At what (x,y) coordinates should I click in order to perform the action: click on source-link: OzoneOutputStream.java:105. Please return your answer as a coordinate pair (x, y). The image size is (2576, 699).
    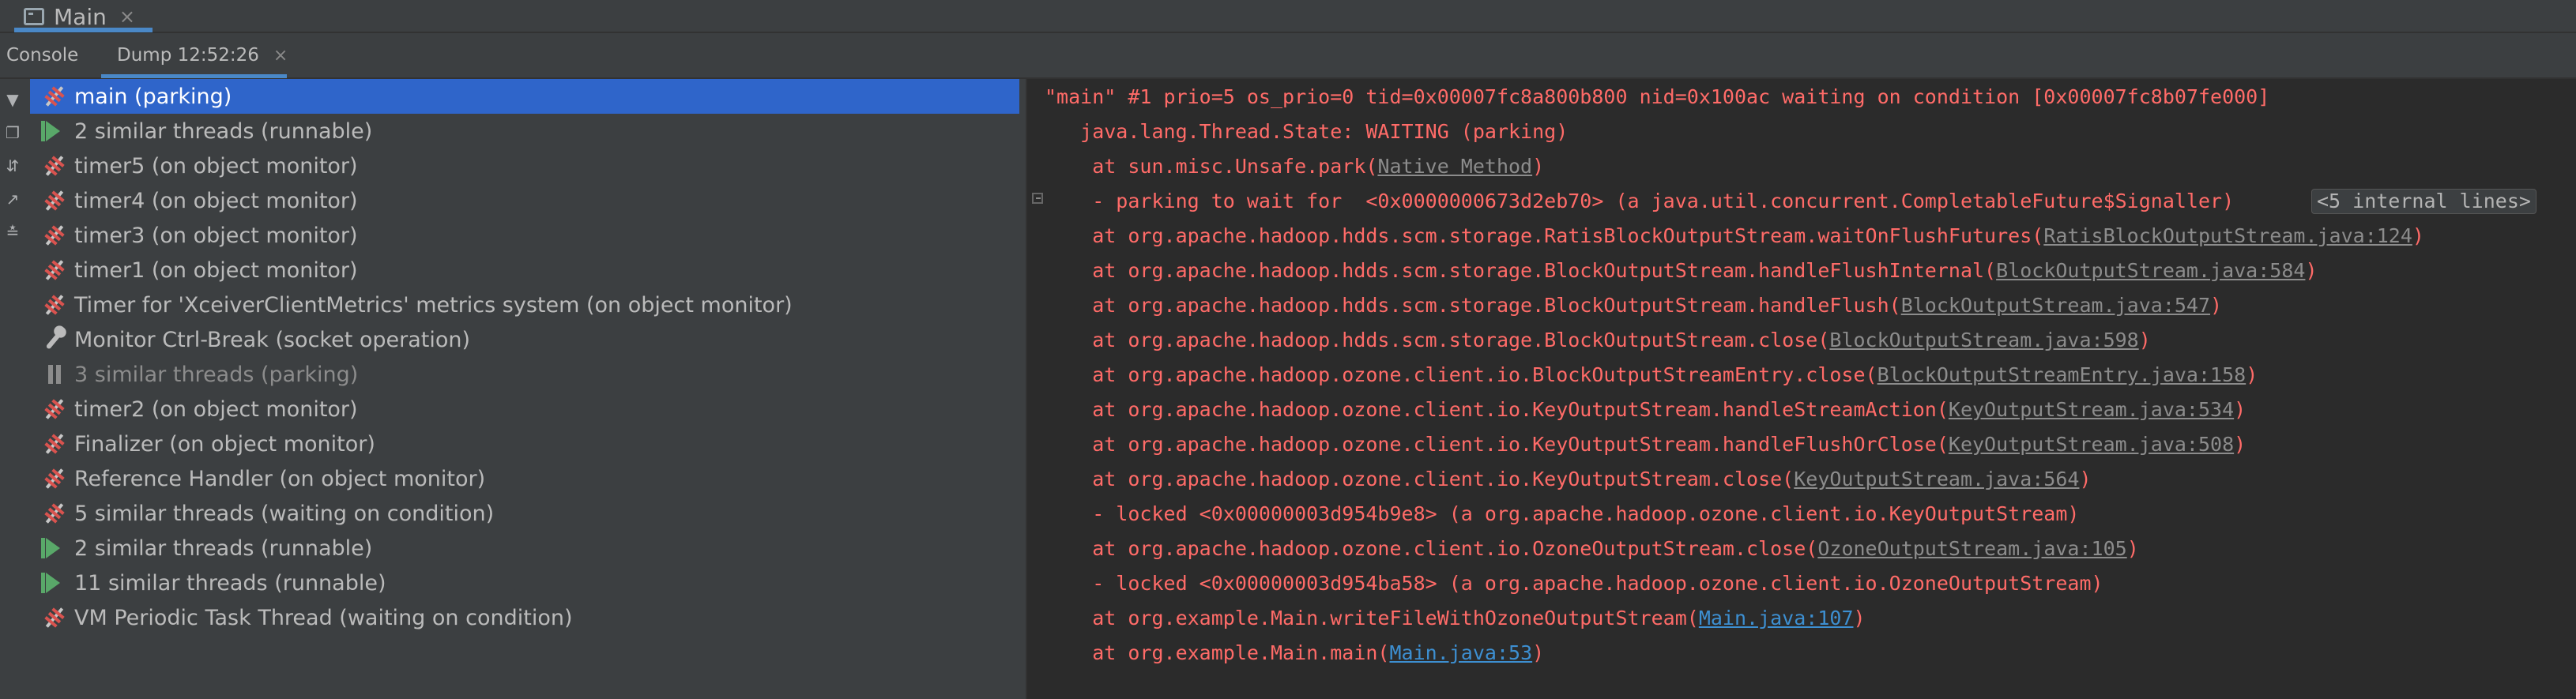
    Looking at the image, I should click on (1971, 548).